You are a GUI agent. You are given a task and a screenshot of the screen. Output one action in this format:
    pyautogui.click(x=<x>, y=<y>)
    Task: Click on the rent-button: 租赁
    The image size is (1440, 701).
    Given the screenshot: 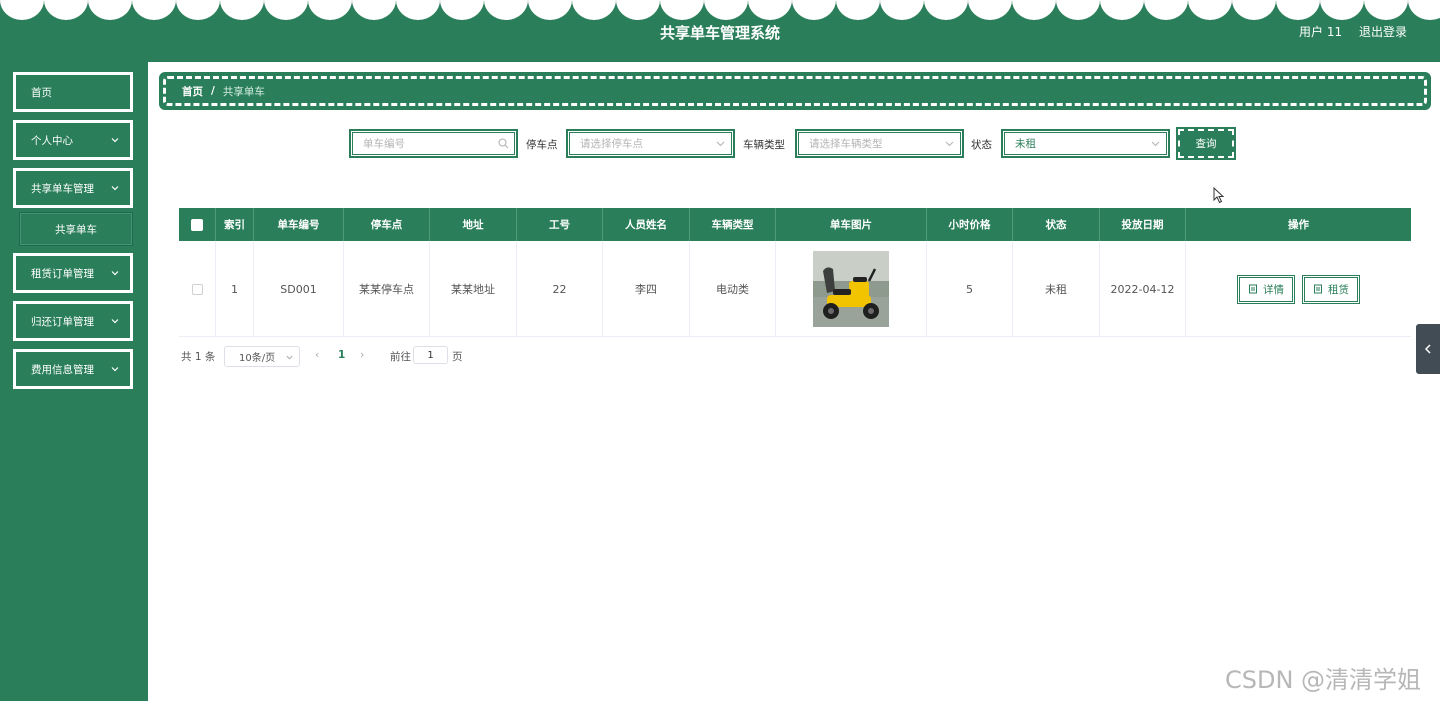 What is the action you would take?
    pyautogui.click(x=1331, y=289)
    